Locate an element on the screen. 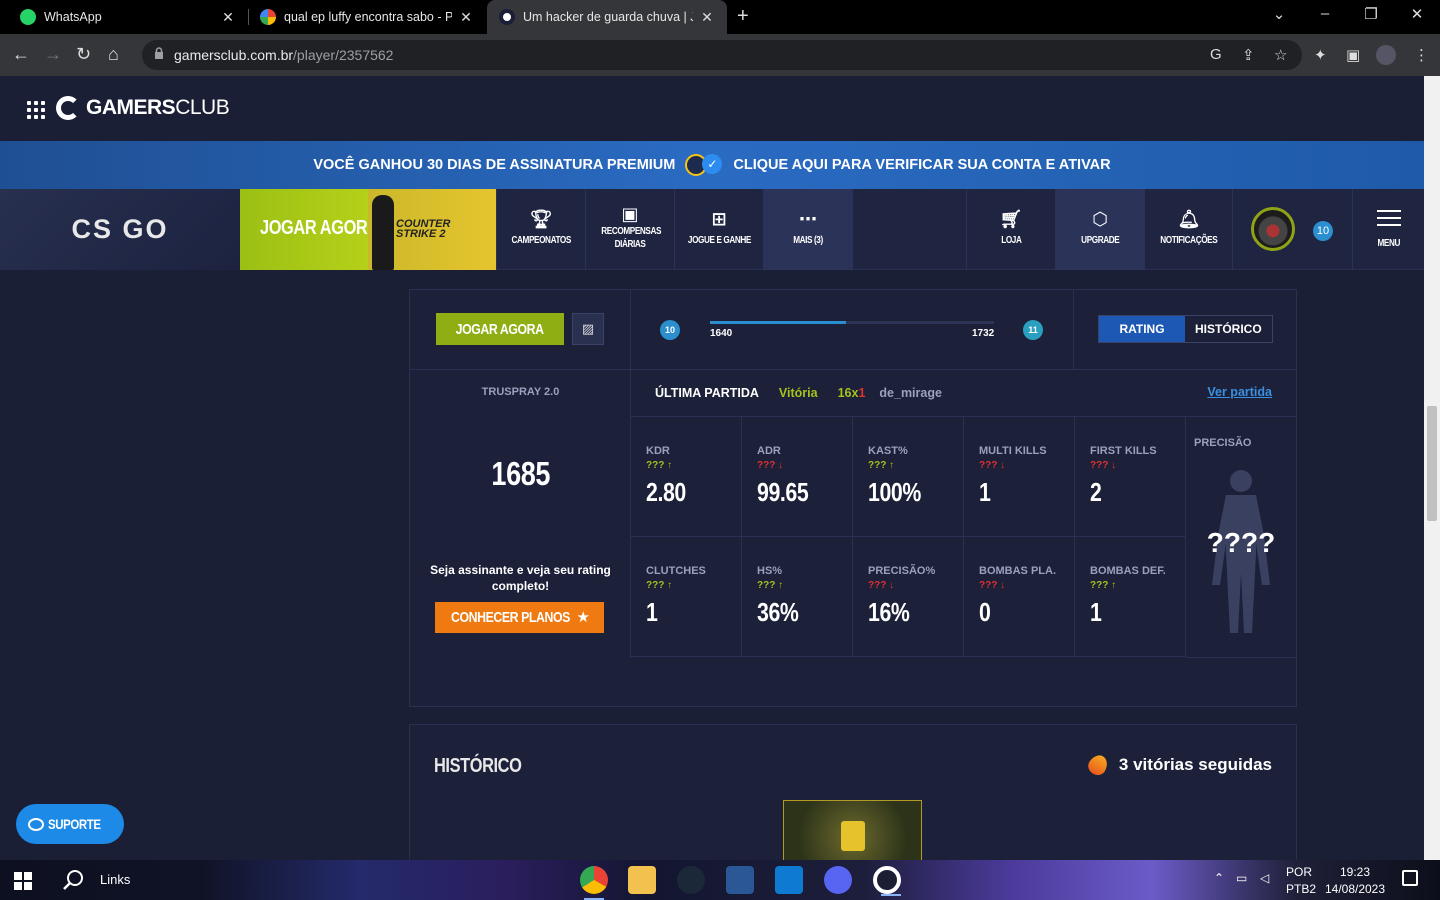 The height and width of the screenshot is (900, 1440). nav-jogue-e-ganhe: ⊞ JOGUE E GANHE is located at coordinates (718, 229).